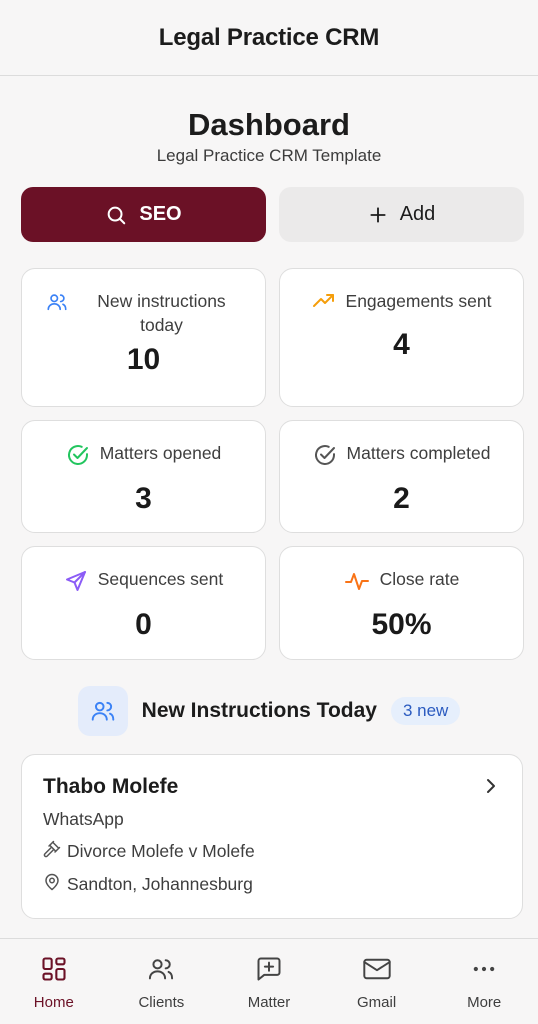 The height and width of the screenshot is (1024, 538). Describe the element at coordinates (417, 214) in the screenshot. I see `add-button-label: Add` at that location.